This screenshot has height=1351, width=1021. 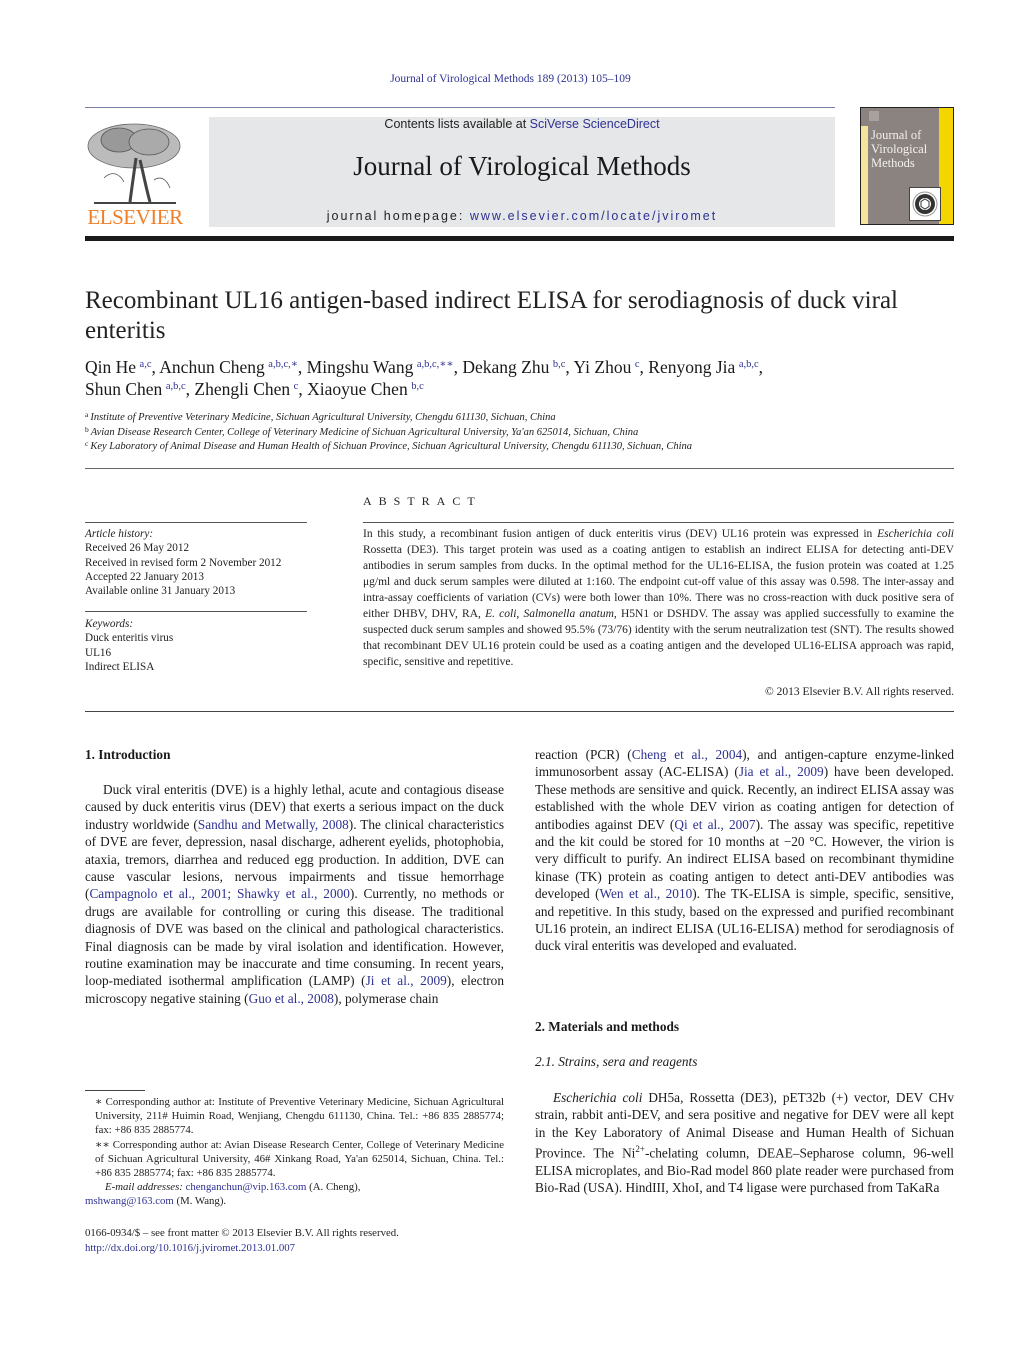 I want to click on citation-link: Wen et al., 2010, so click(x=646, y=893).